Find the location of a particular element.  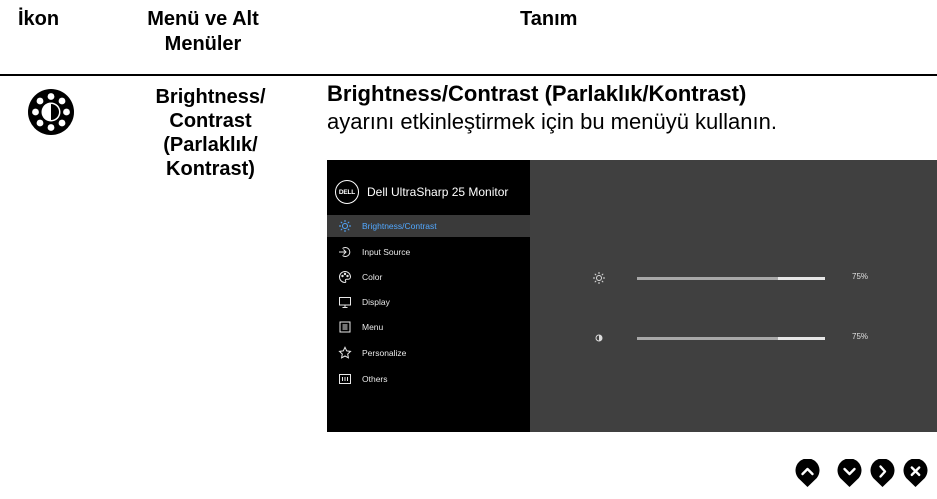

osd-menu-label: Personalize is located at coordinates (384, 353).